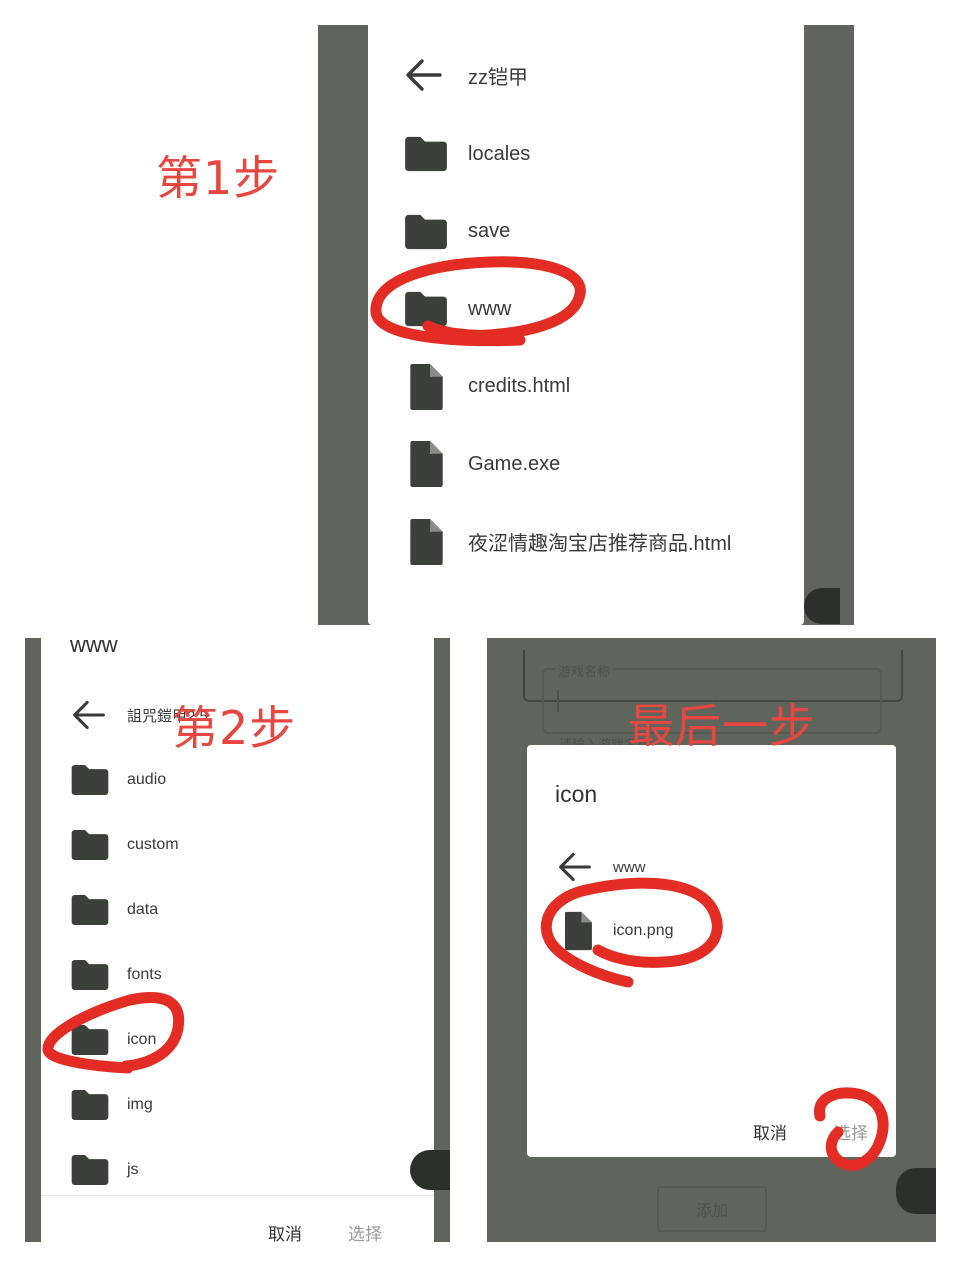  I want to click on dialog-title: icon, so click(576, 794).